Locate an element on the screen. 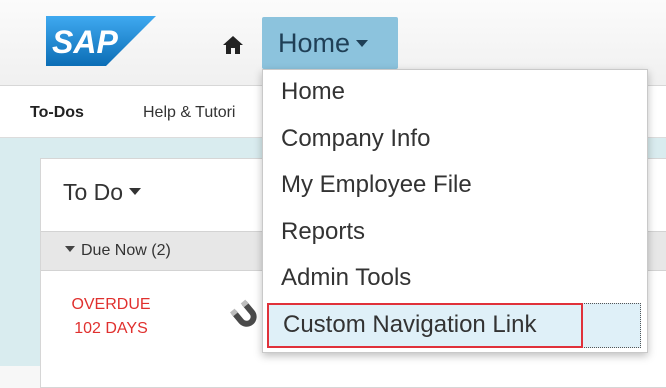  menu-item-custom-navigation-link: Custom Navigation Link is located at coordinates (425, 325).